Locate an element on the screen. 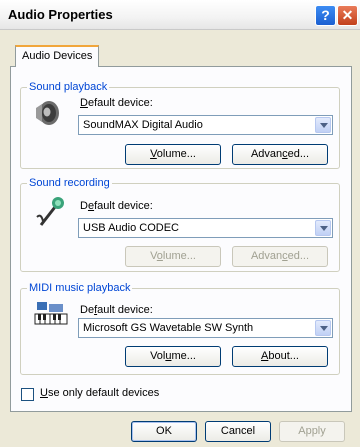  playback-default-device-label: Default device: is located at coordinates (116, 103).